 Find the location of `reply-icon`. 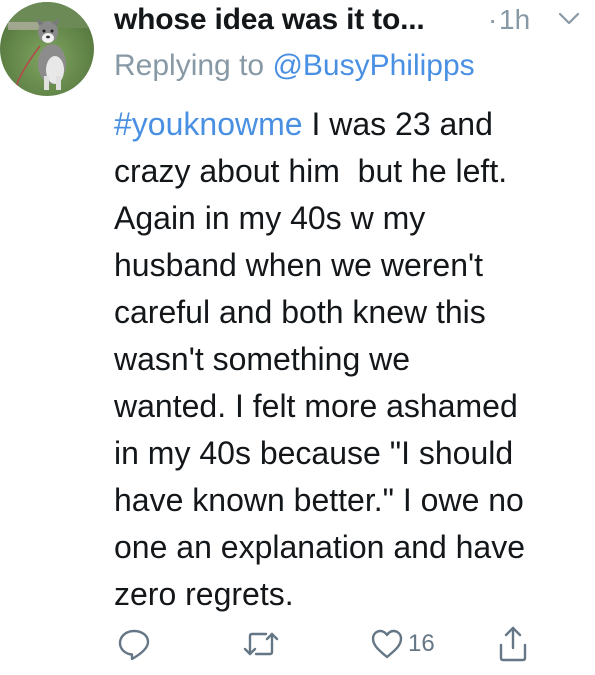

reply-icon is located at coordinates (134, 645).